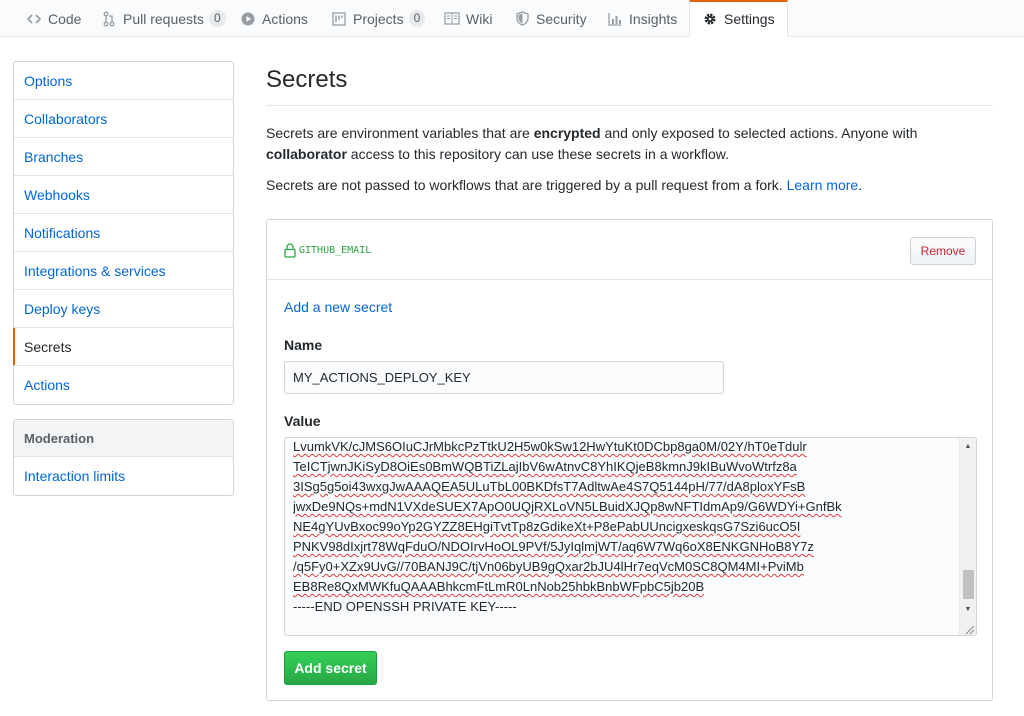 The width and height of the screenshot is (1024, 716). What do you see at coordinates (339, 19) in the screenshot?
I see `project-icon` at bounding box center [339, 19].